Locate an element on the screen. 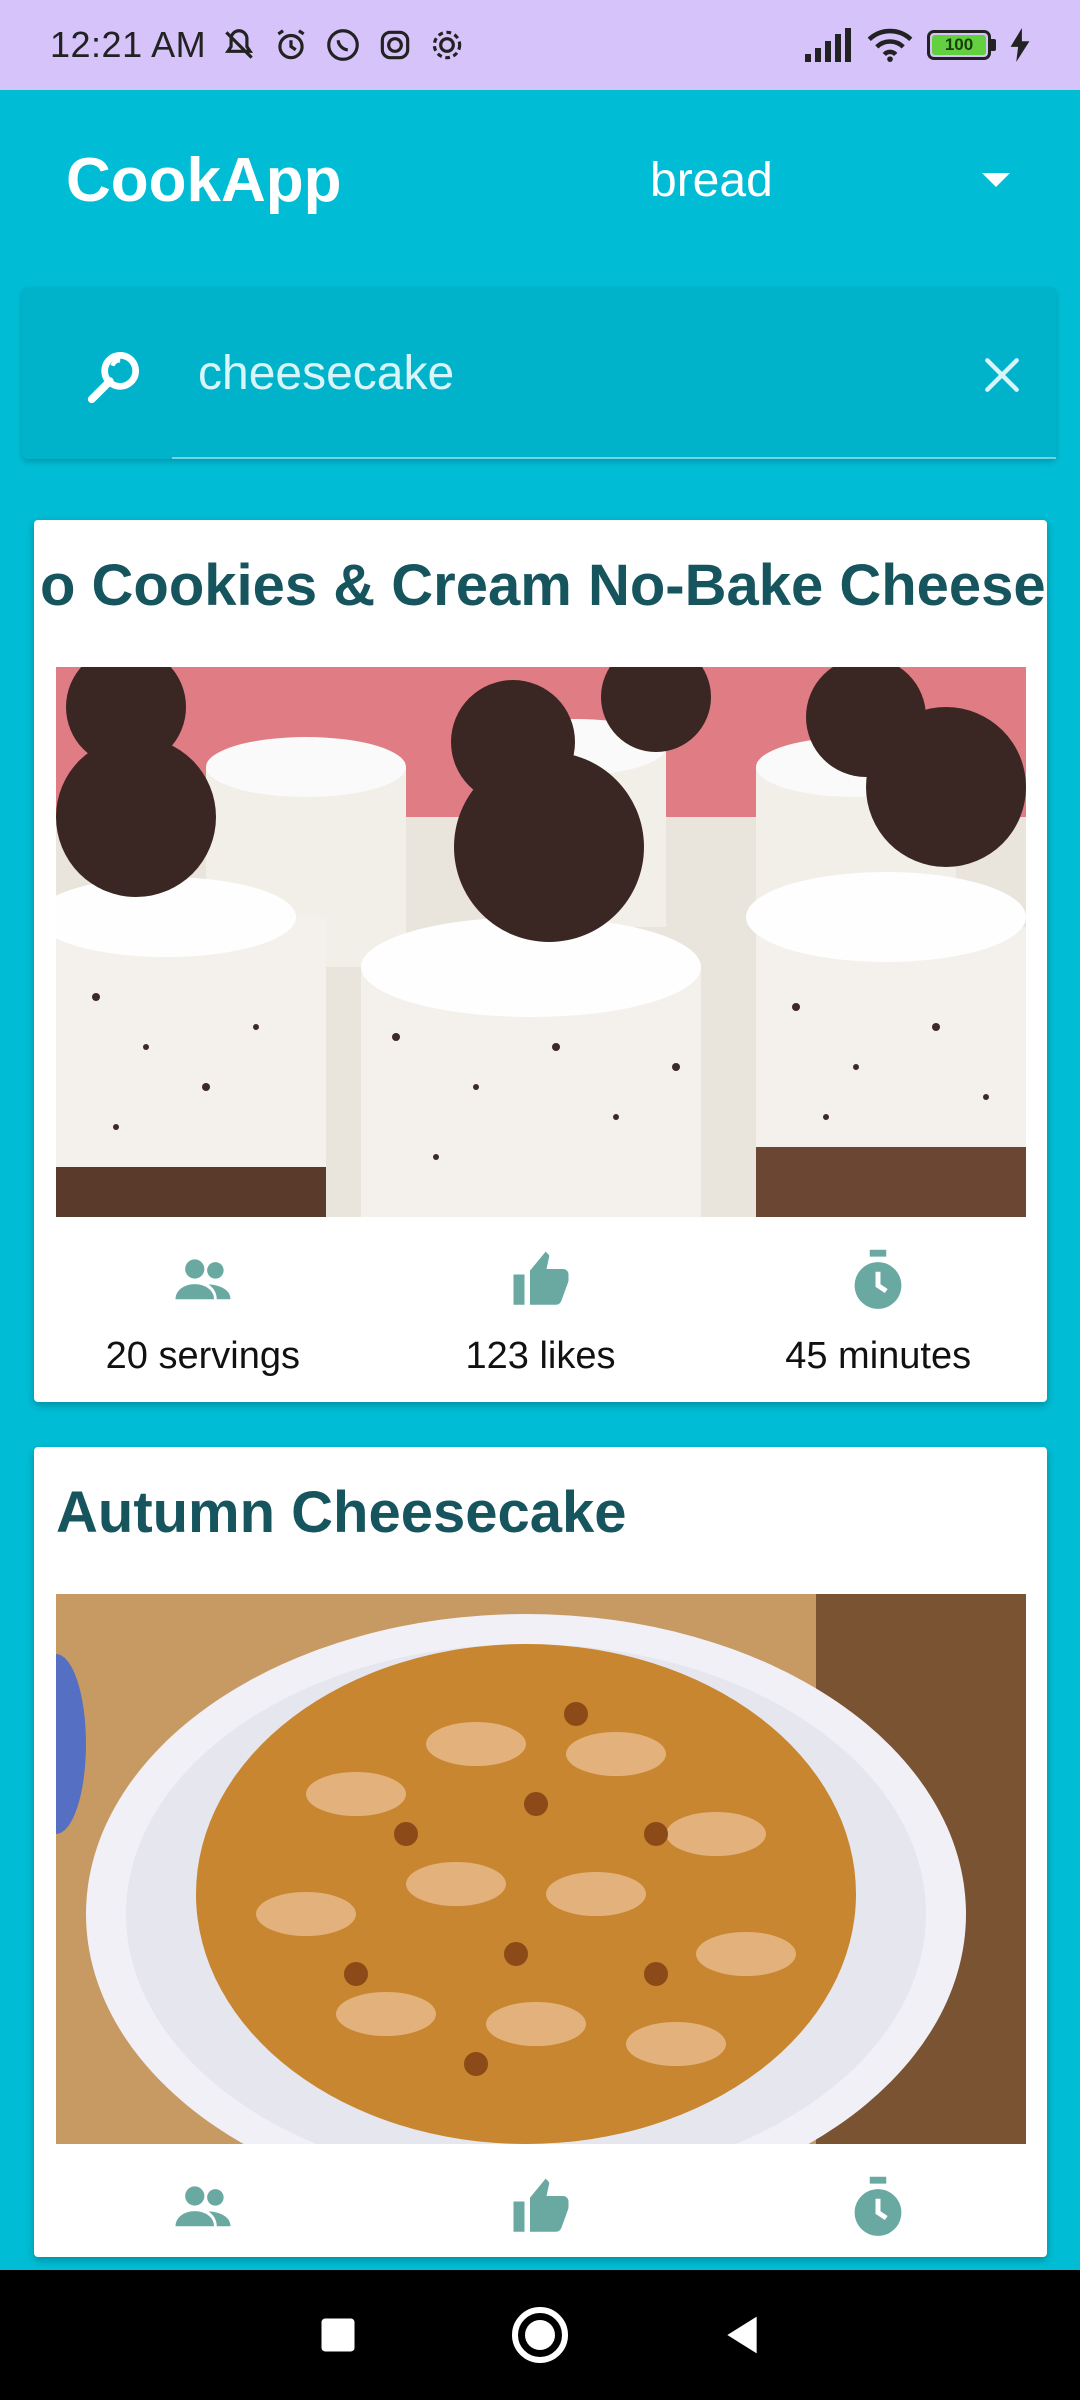 Image resolution: width=1080 pixels, height=2400 pixels. likes-stat is located at coordinates (541, 2215).